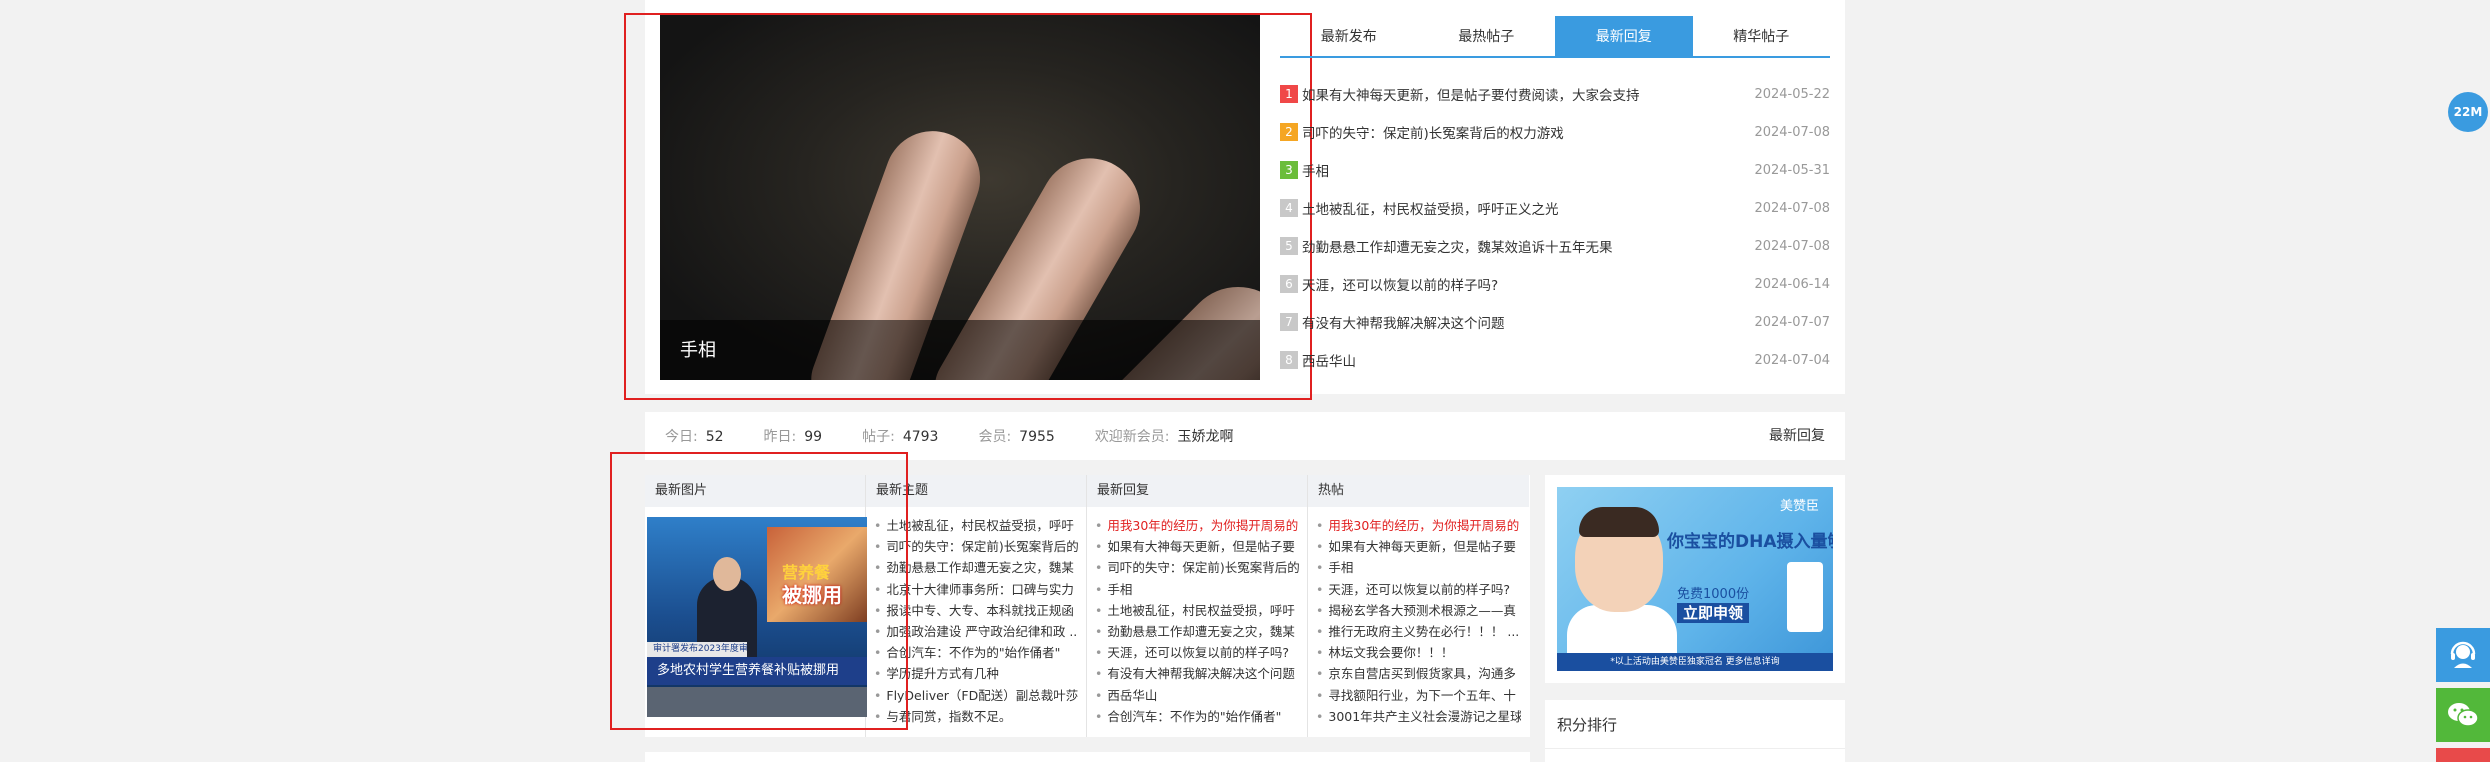 The width and height of the screenshot is (2490, 762). What do you see at coordinates (1521, 360) in the screenshot?
I see `post-title: 西岳华山` at bounding box center [1521, 360].